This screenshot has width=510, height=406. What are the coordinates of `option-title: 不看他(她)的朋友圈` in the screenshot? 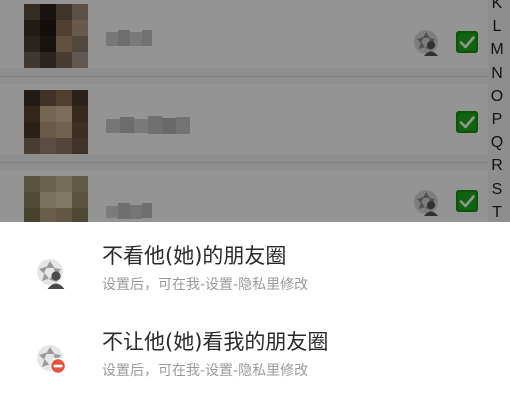 It's located at (194, 256).